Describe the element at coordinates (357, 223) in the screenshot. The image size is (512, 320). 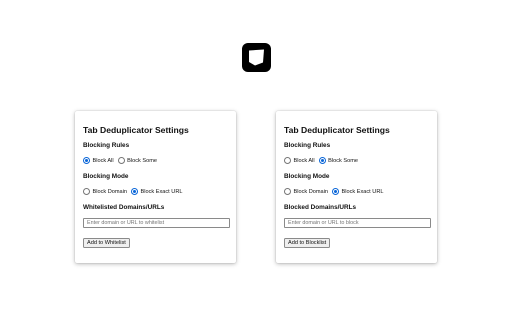
I see `blocklist-input: Enter domain or URL to block` at that location.